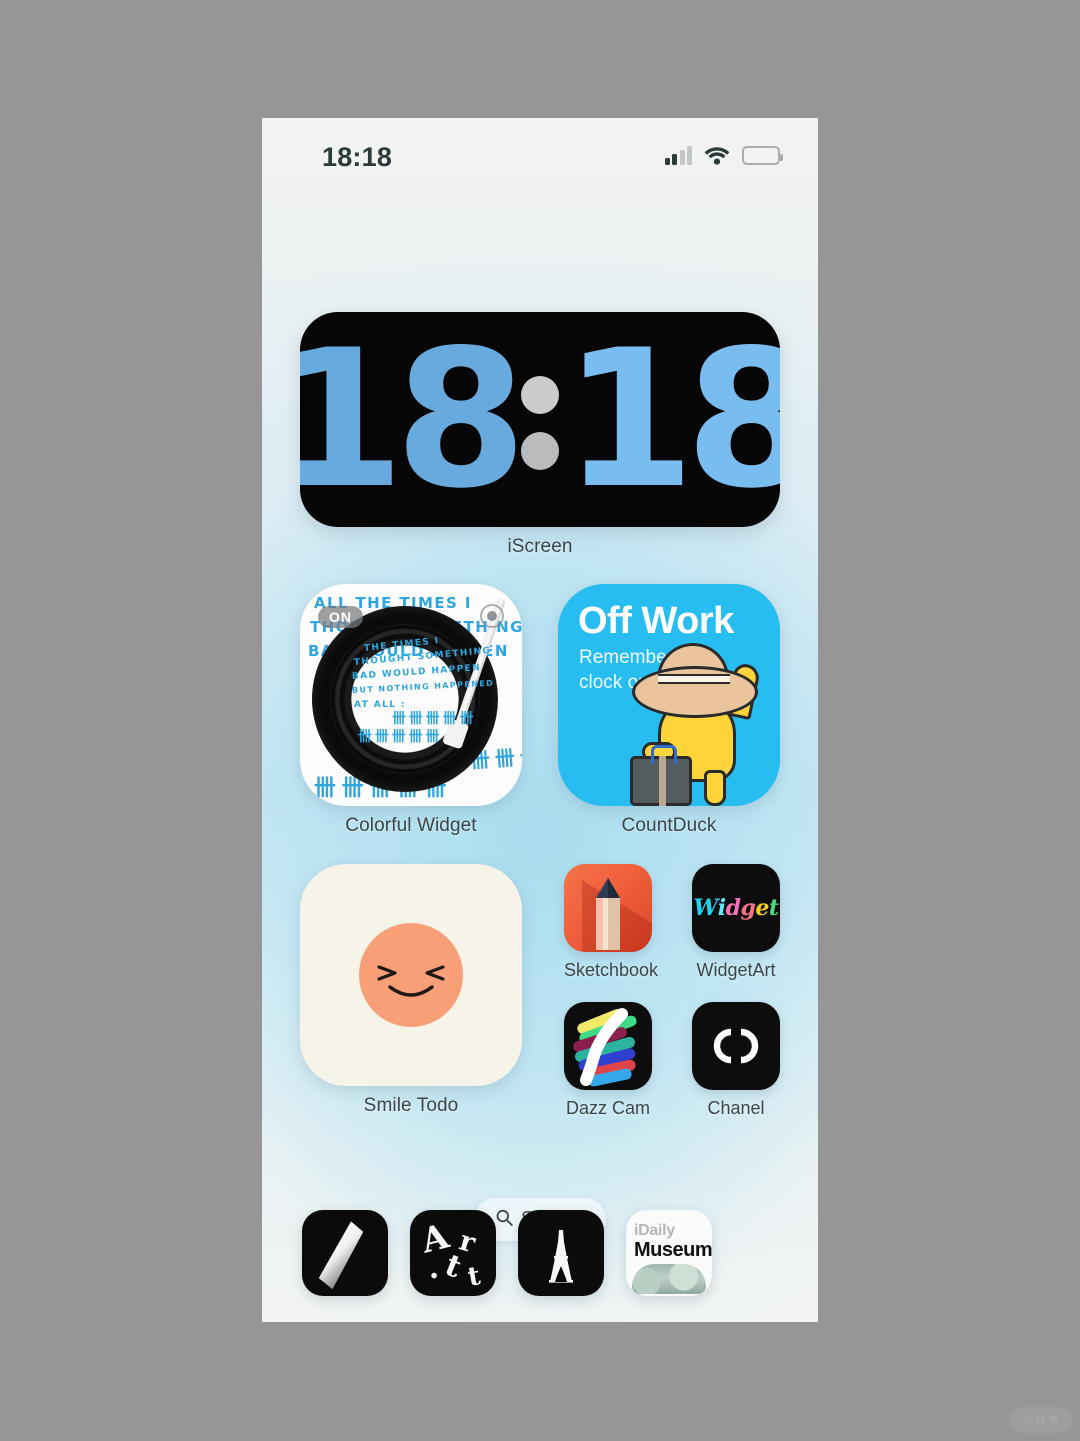 The width and height of the screenshot is (1080, 1441). Describe the element at coordinates (736, 908) in the screenshot. I see `widget-script-icon: Widget` at that location.